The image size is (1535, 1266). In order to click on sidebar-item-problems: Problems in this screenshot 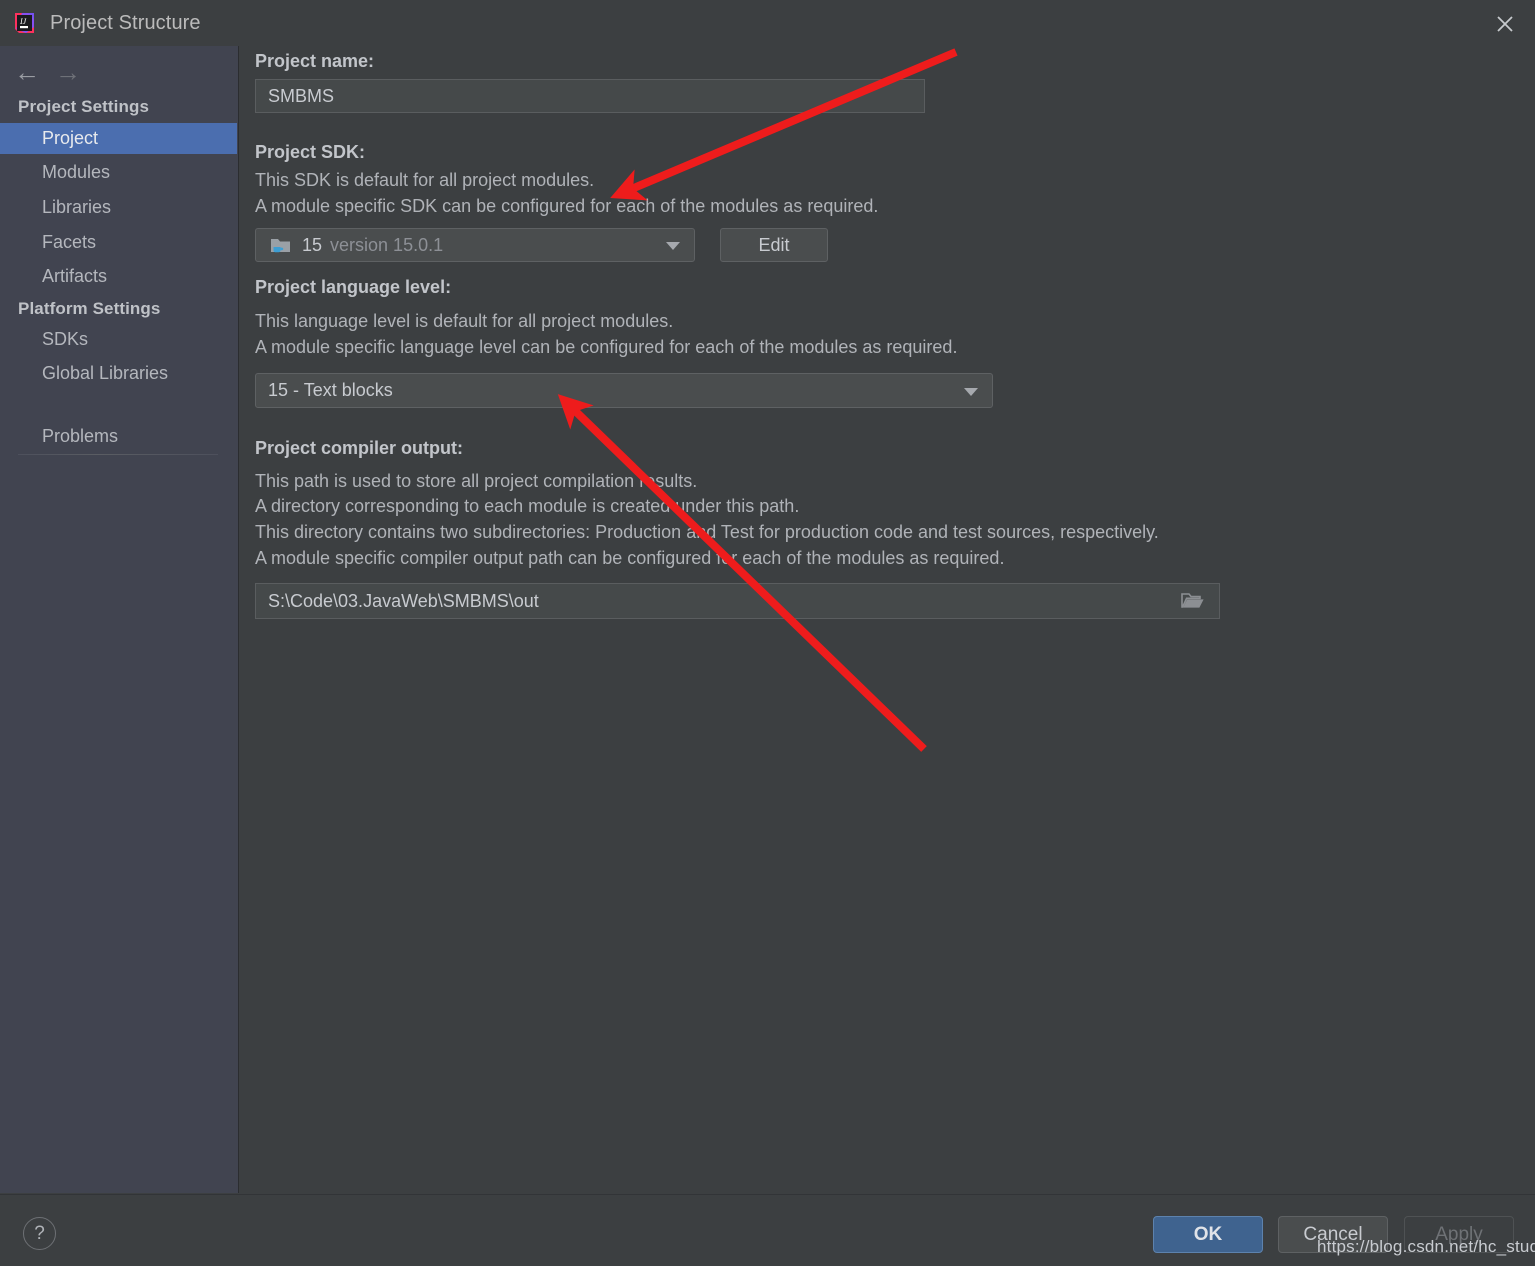, I will do `click(118, 436)`.